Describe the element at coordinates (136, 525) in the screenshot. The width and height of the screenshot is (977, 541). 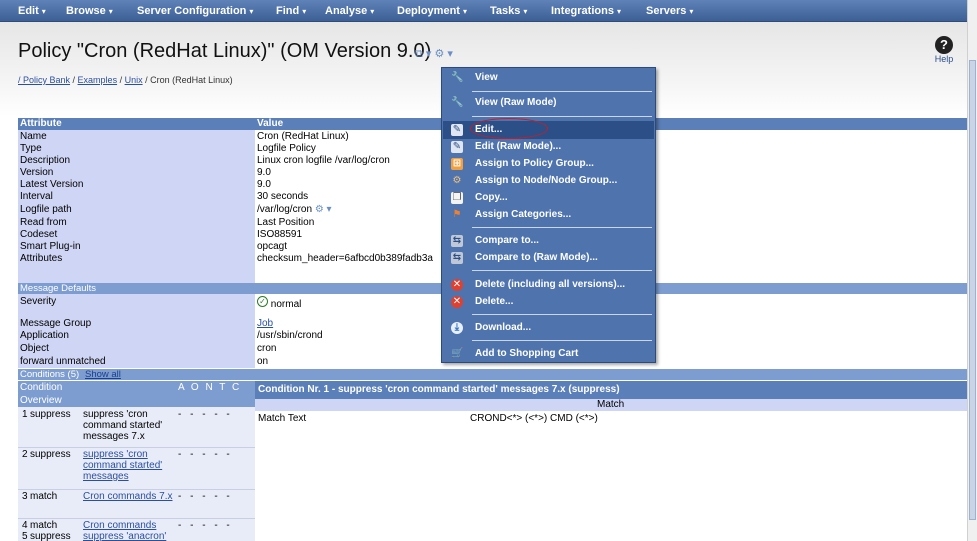
I see `condition-row-4: 4 match Cron commands - - - - -` at that location.